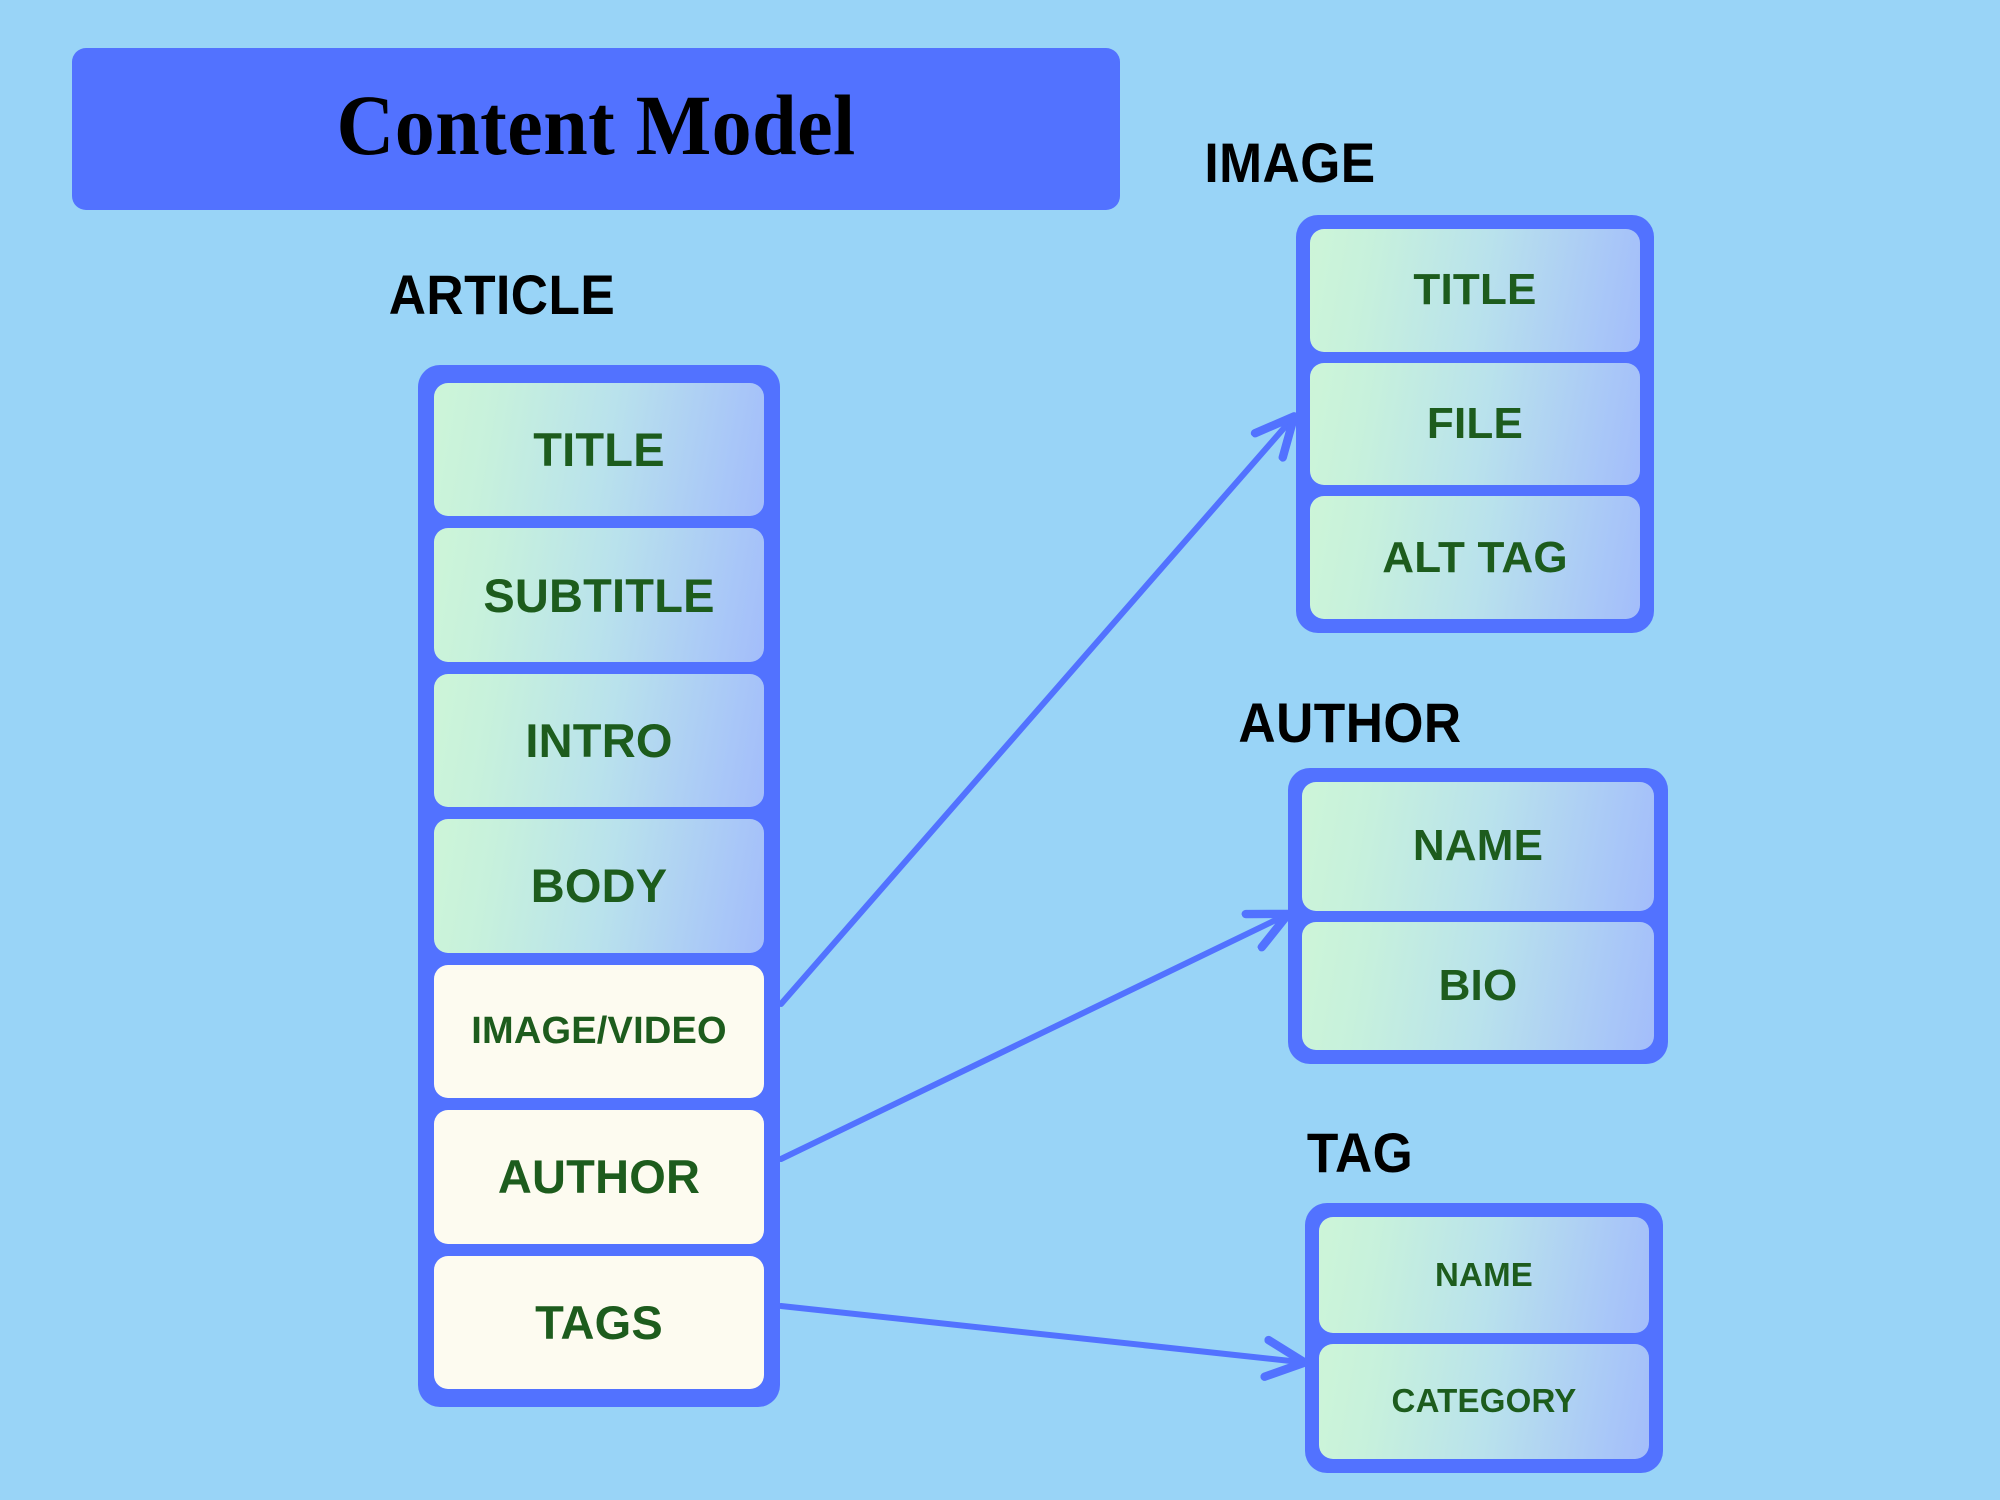  I want to click on entity-box-image: TITLE FILE ALT TAG, so click(1475, 424).